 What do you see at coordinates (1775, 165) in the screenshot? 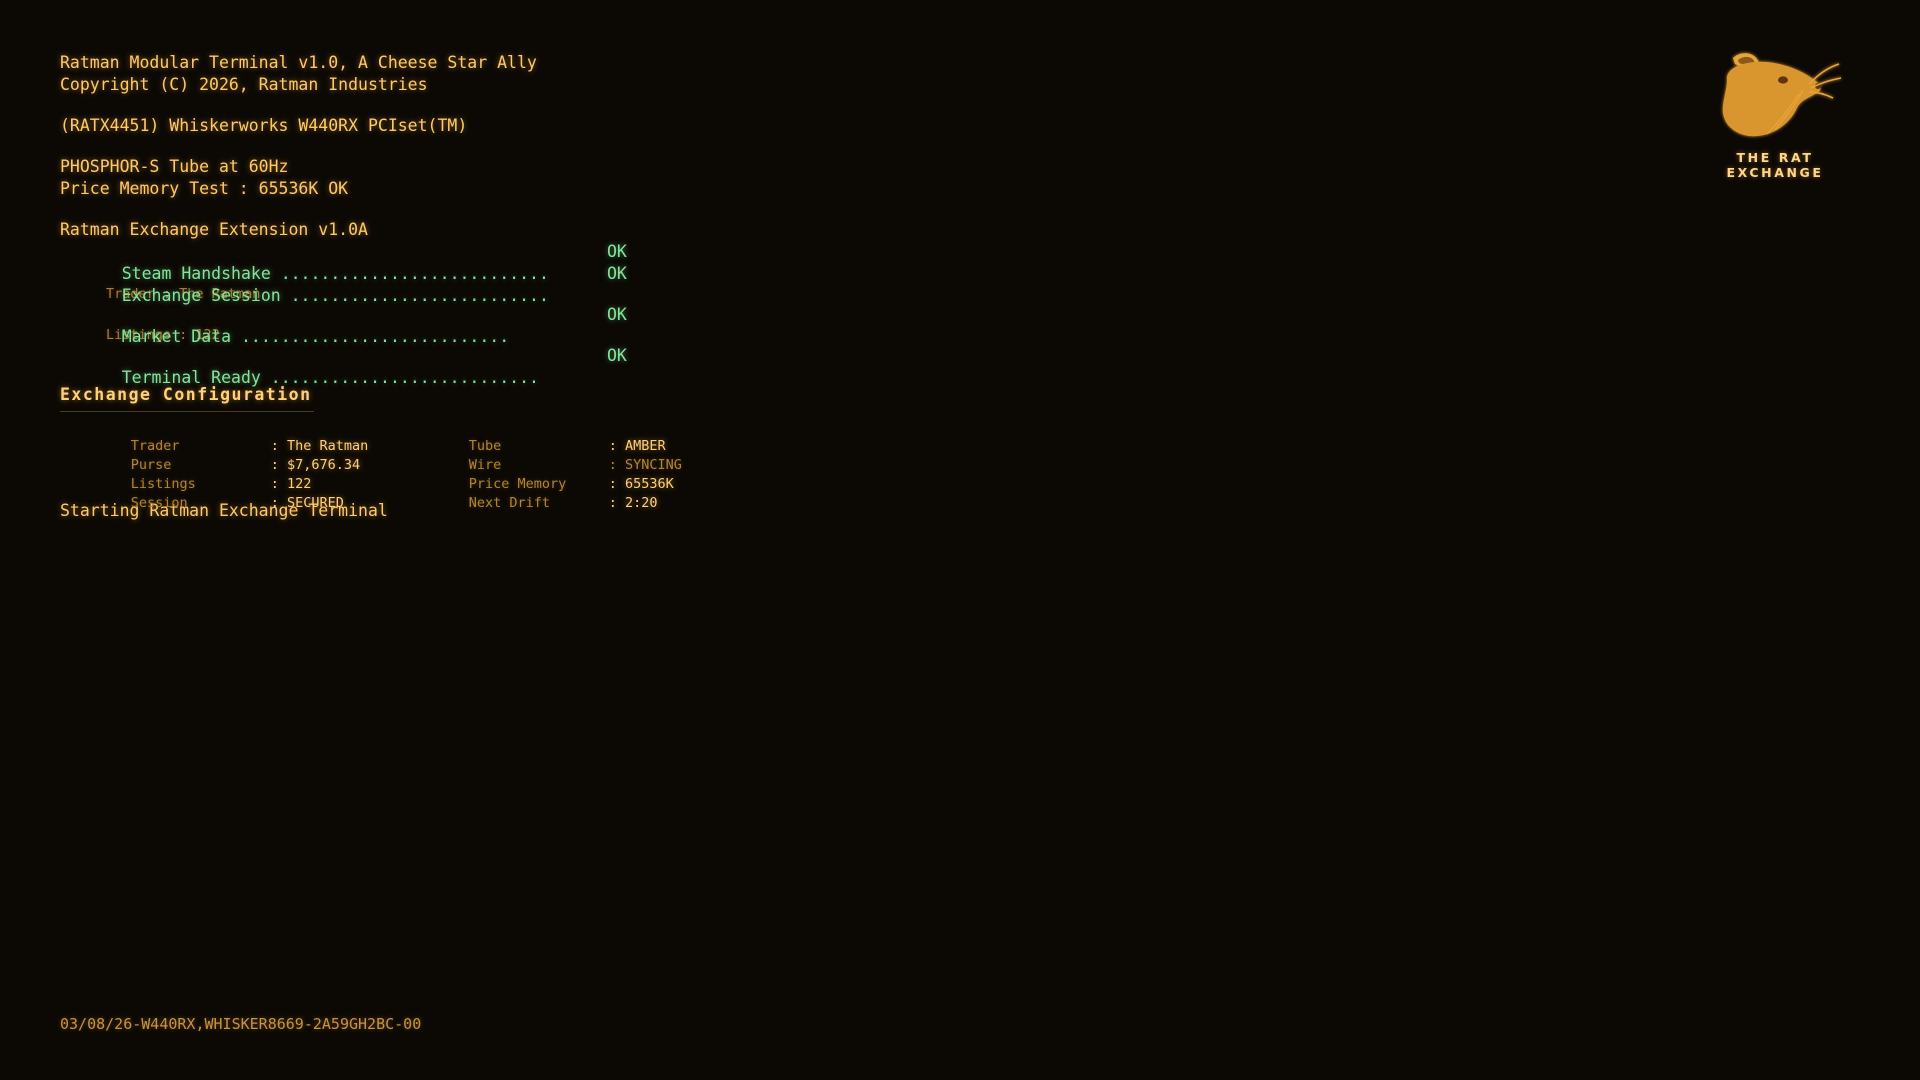
I see `logo-text: THE RAT EXCHANGE` at bounding box center [1775, 165].